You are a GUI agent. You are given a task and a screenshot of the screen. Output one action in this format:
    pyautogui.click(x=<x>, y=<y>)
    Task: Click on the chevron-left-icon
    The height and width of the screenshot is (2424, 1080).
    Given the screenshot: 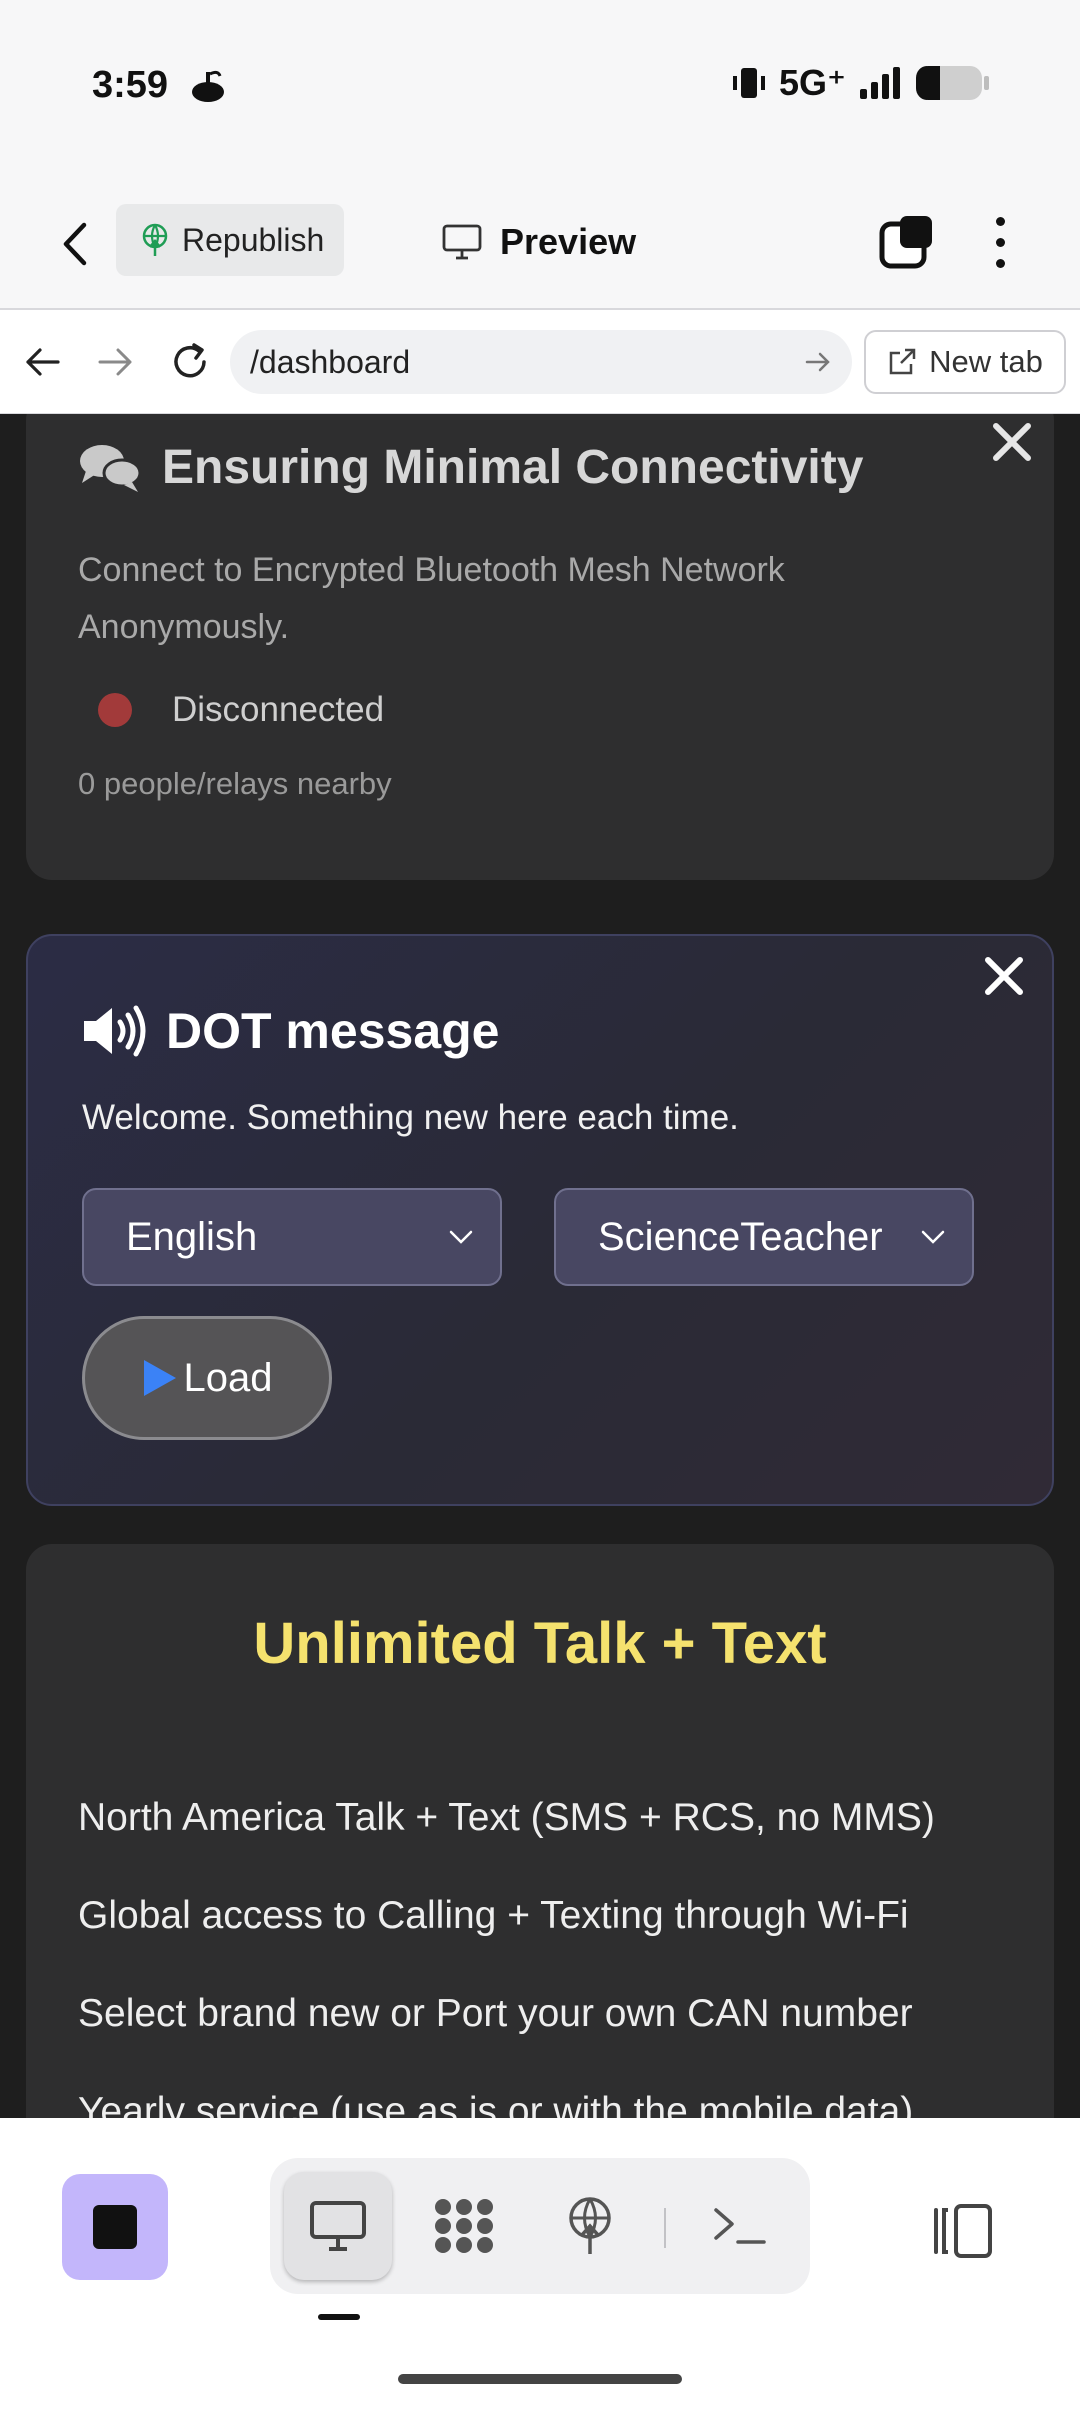 What is the action you would take?
    pyautogui.click(x=75, y=244)
    